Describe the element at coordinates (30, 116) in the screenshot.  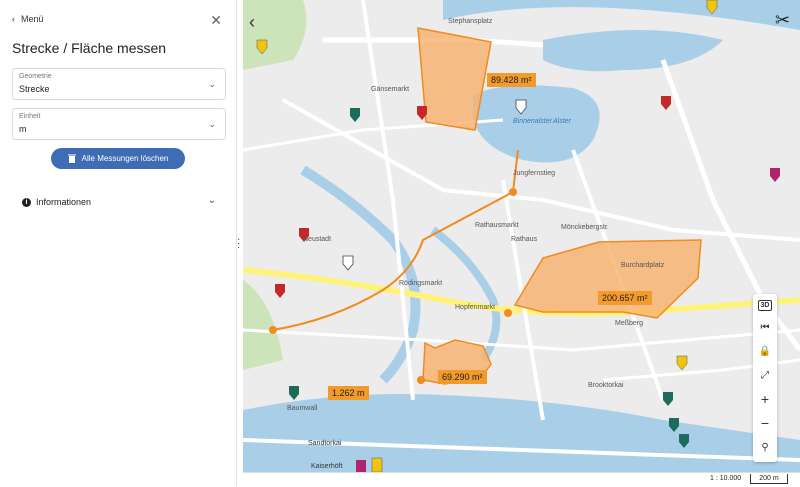
I see `unit-label: Einheit` at that location.